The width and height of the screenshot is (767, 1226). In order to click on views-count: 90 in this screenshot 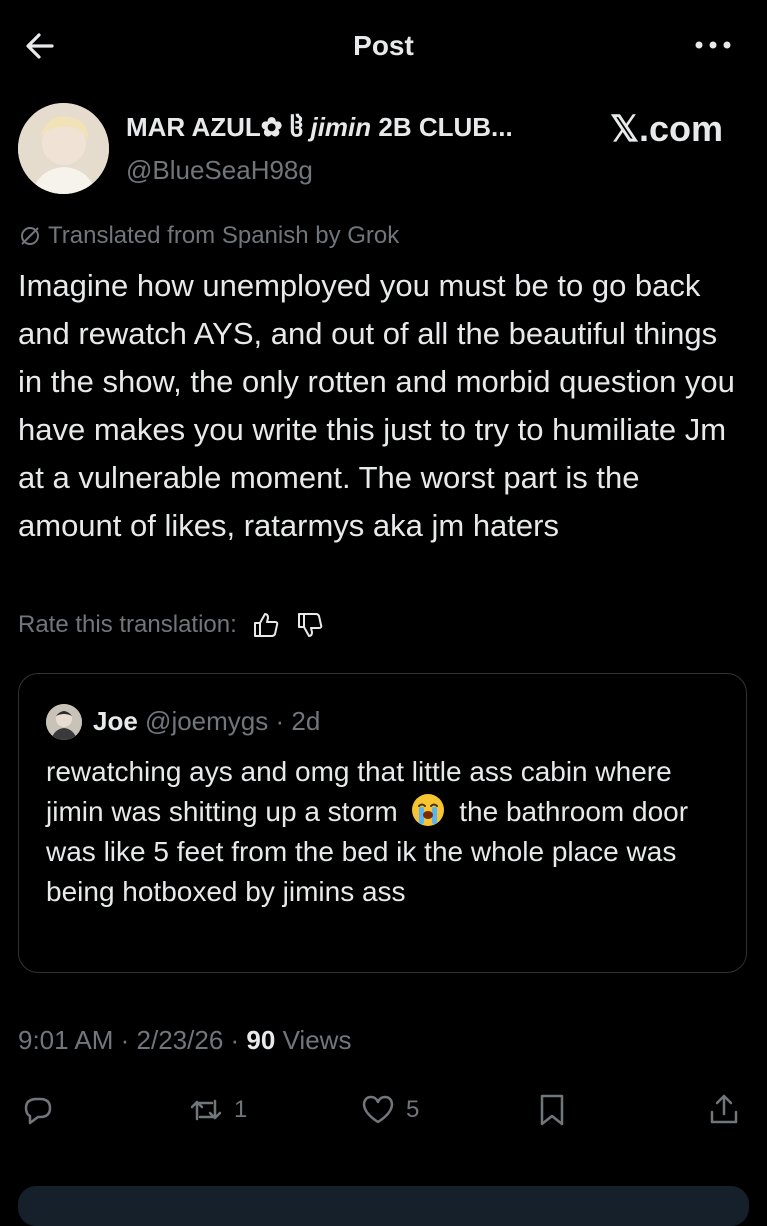, I will do `click(261, 1040)`.